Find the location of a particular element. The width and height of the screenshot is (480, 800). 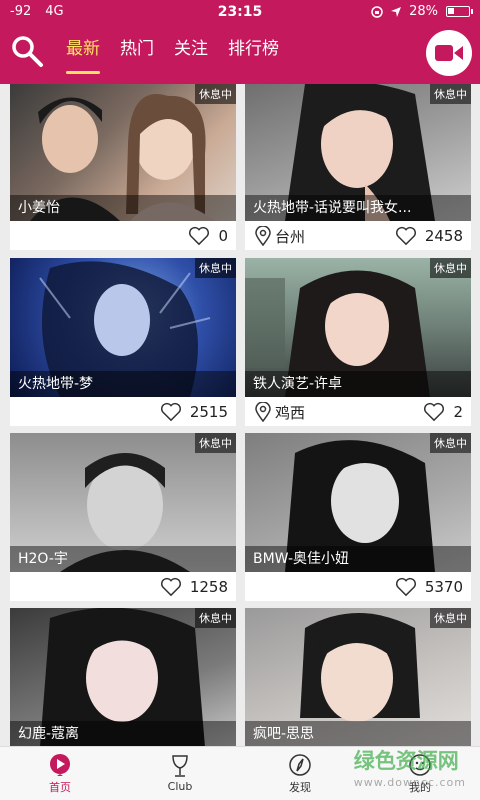

stream-card: 休息中 BMW-奥佳小妞 5370 is located at coordinates (358, 517).